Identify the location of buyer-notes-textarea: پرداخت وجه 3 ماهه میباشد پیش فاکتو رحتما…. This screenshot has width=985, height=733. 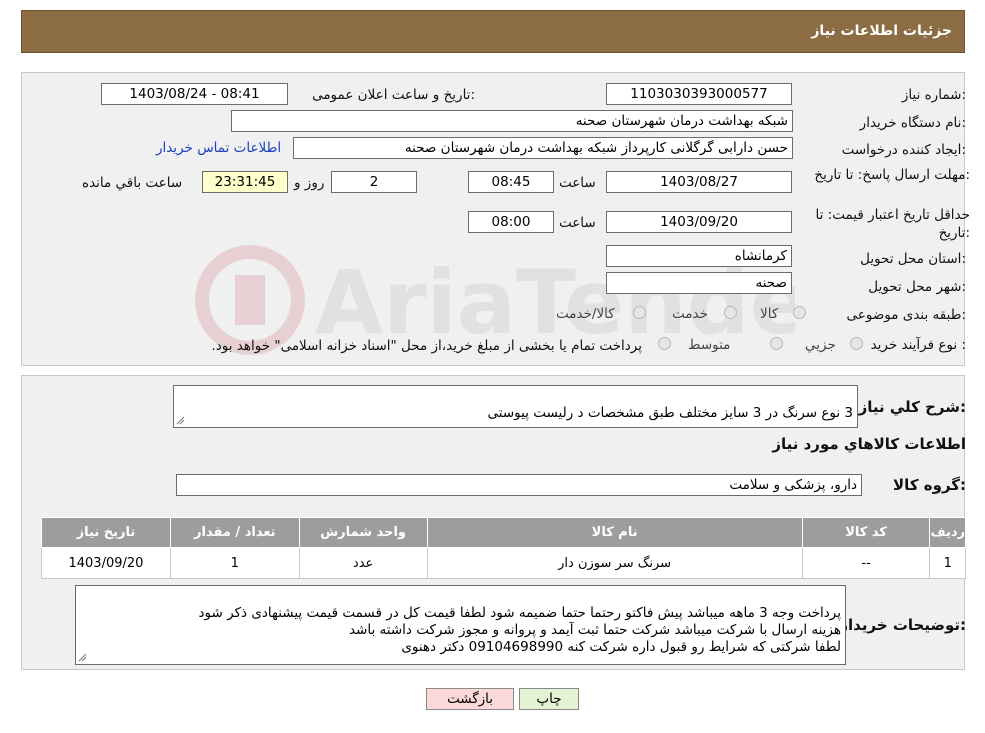
(460, 625).